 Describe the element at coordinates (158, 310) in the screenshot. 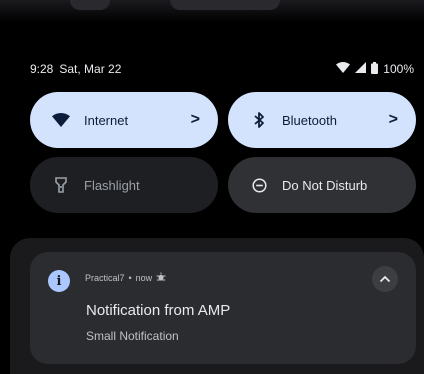

I see `notification-title: Notification from AMP` at that location.